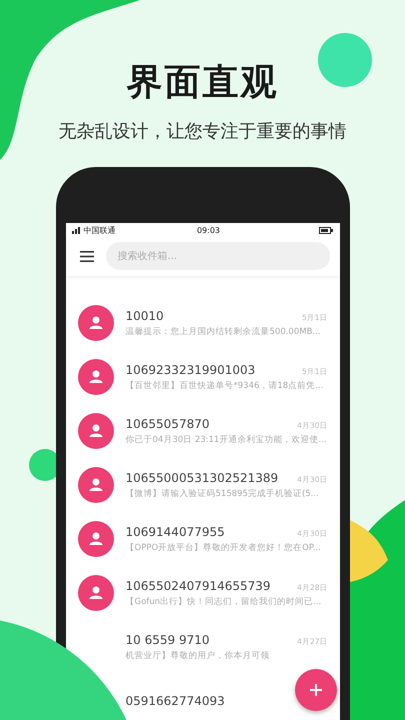 The width and height of the screenshot is (405, 720). I want to click on sender-number: 10692332319901003, so click(191, 369).